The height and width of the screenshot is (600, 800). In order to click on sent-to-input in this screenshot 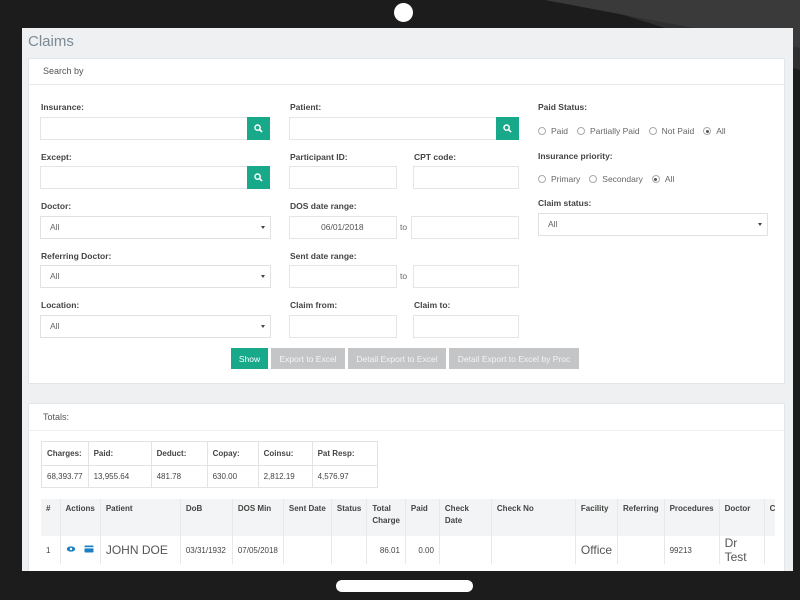, I will do `click(466, 276)`.